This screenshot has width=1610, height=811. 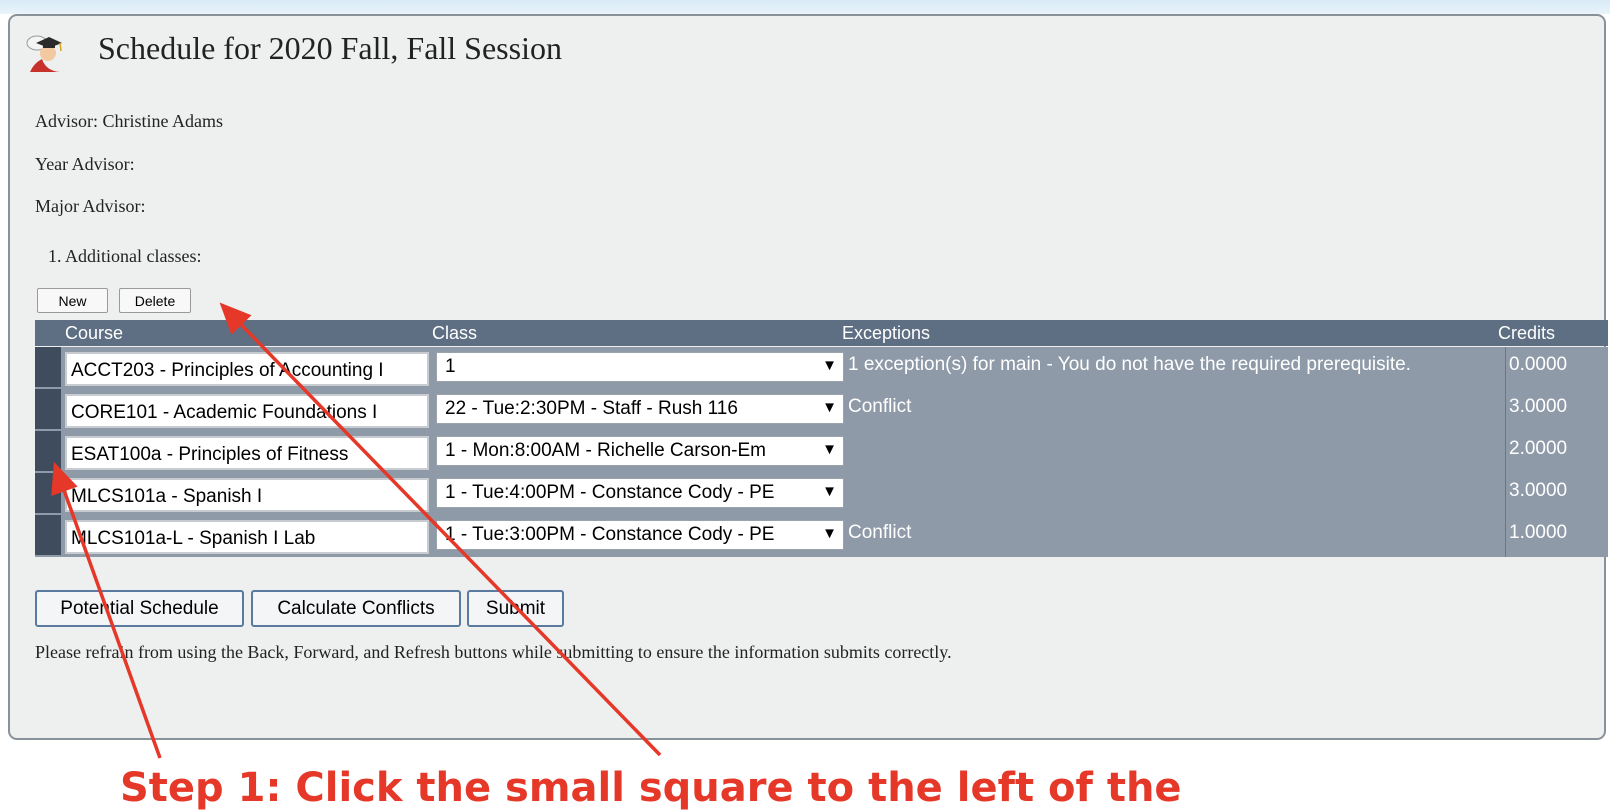 What do you see at coordinates (515, 608) in the screenshot?
I see `submit-button: Submit` at bounding box center [515, 608].